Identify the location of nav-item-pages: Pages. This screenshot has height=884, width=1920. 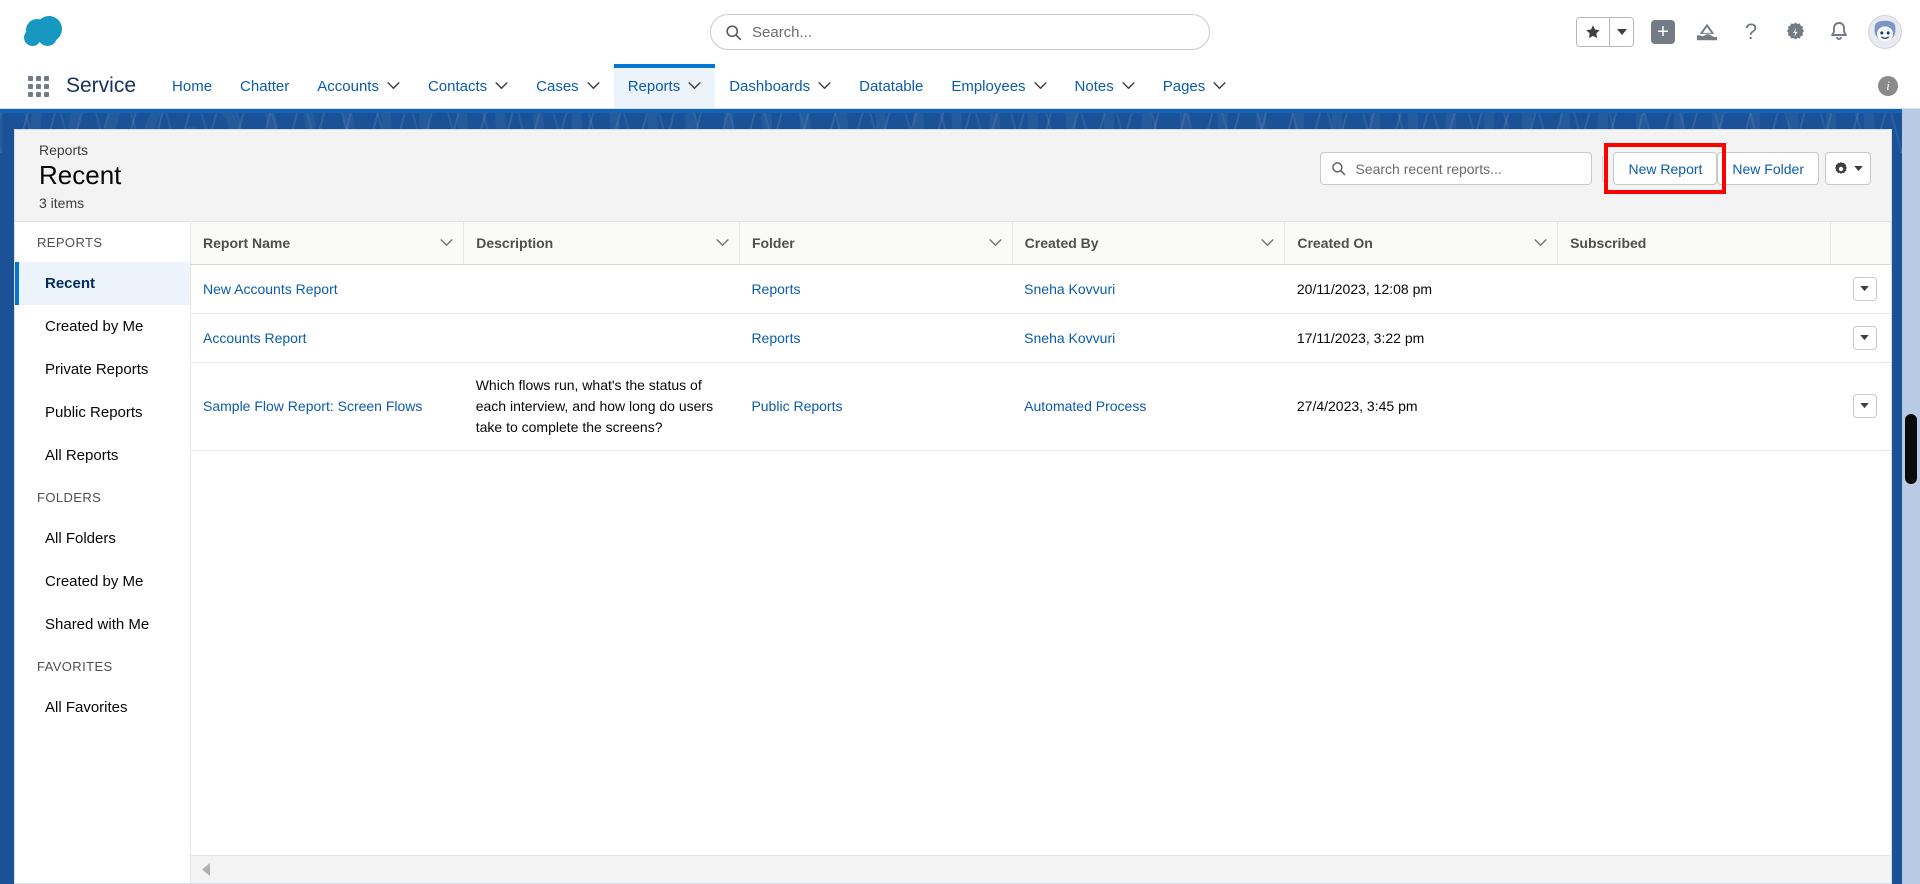
(1195, 86).